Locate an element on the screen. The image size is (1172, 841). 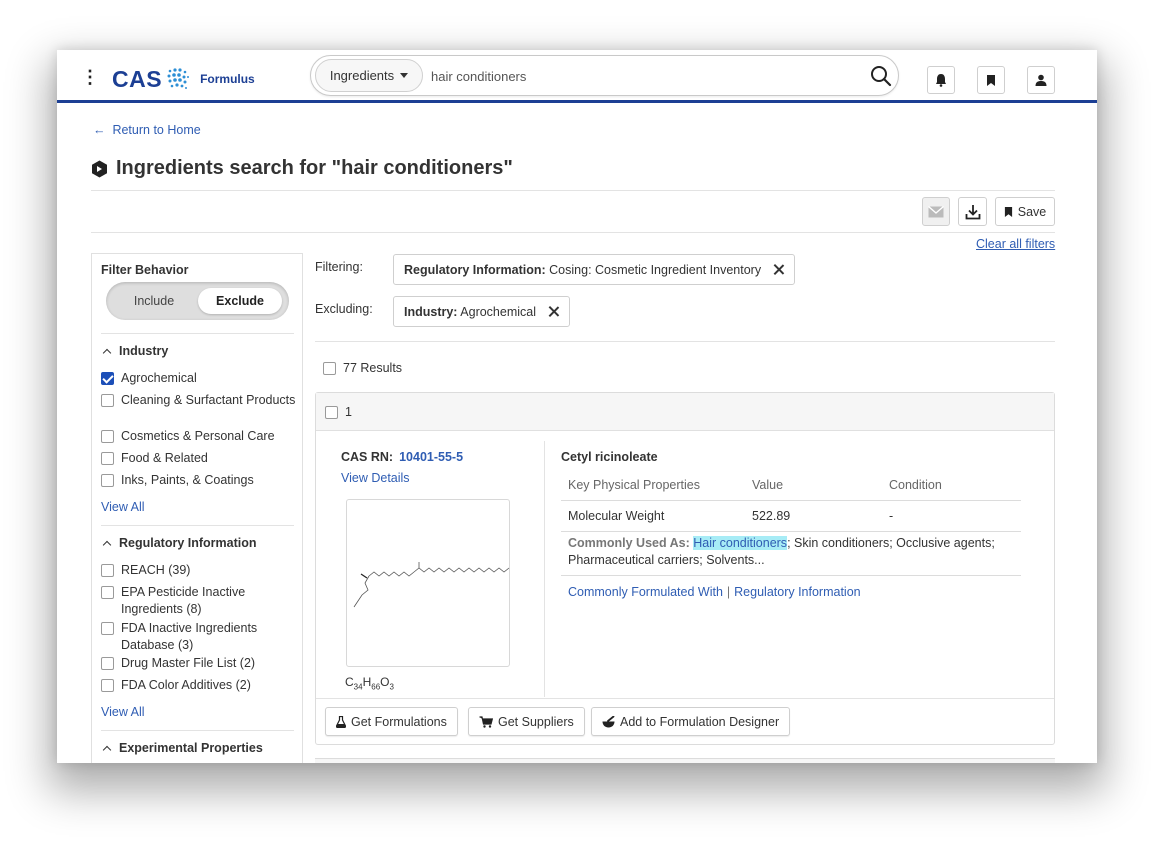
regulatory-option-fda-color: FDA Color Additives (2) is located at coordinates (198, 685).